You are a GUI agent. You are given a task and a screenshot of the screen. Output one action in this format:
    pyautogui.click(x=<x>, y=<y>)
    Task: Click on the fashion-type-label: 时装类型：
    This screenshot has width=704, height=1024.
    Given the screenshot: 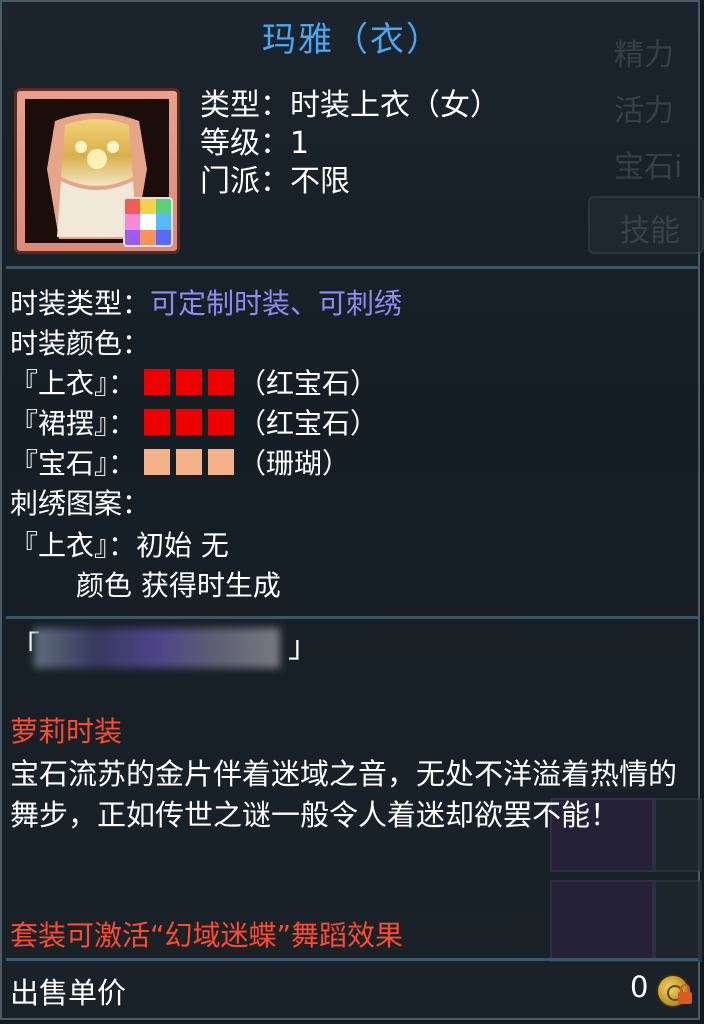 What is the action you would take?
    pyautogui.click(x=80, y=303)
    